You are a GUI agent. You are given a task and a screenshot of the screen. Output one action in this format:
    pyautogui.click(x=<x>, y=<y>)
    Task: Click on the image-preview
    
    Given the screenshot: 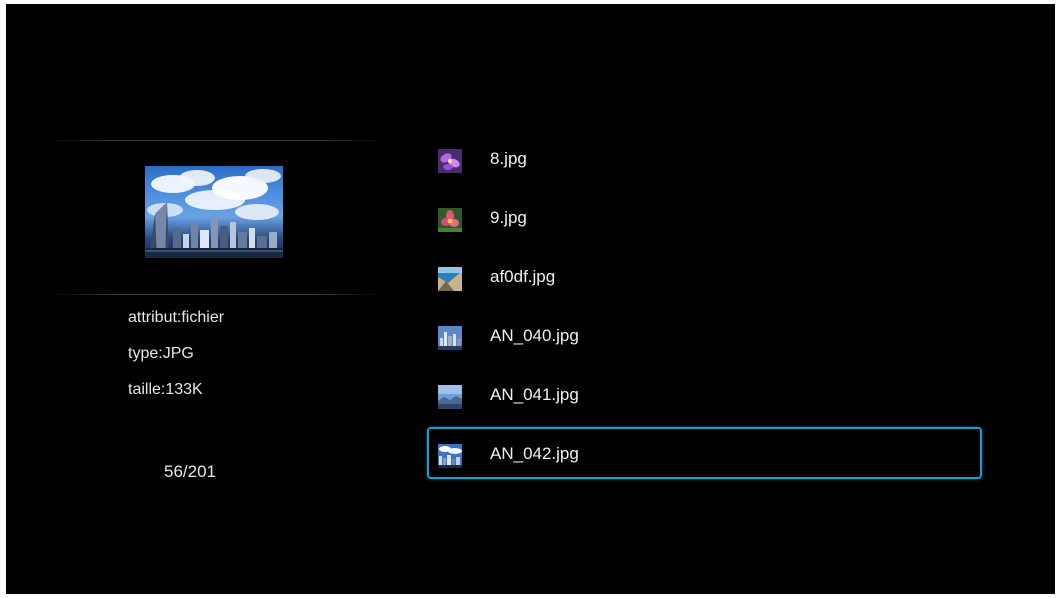 What is the action you would take?
    pyautogui.click(x=214, y=212)
    